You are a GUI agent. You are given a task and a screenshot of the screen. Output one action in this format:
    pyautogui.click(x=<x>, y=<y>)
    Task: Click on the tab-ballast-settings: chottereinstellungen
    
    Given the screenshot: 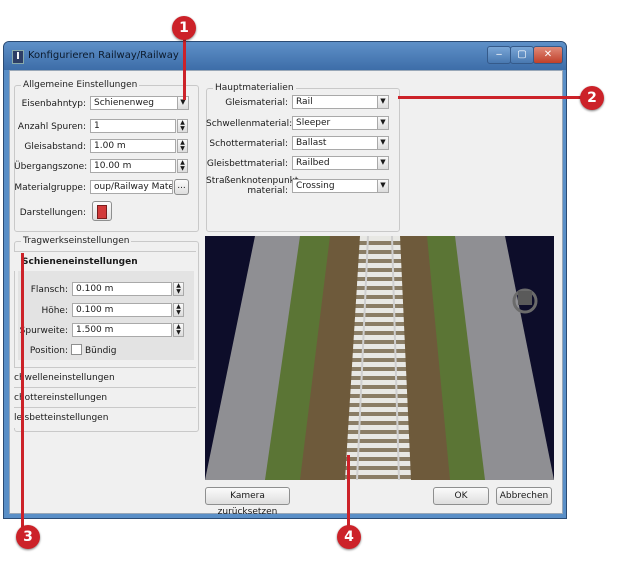 What is the action you would take?
    pyautogui.click(x=105, y=397)
    